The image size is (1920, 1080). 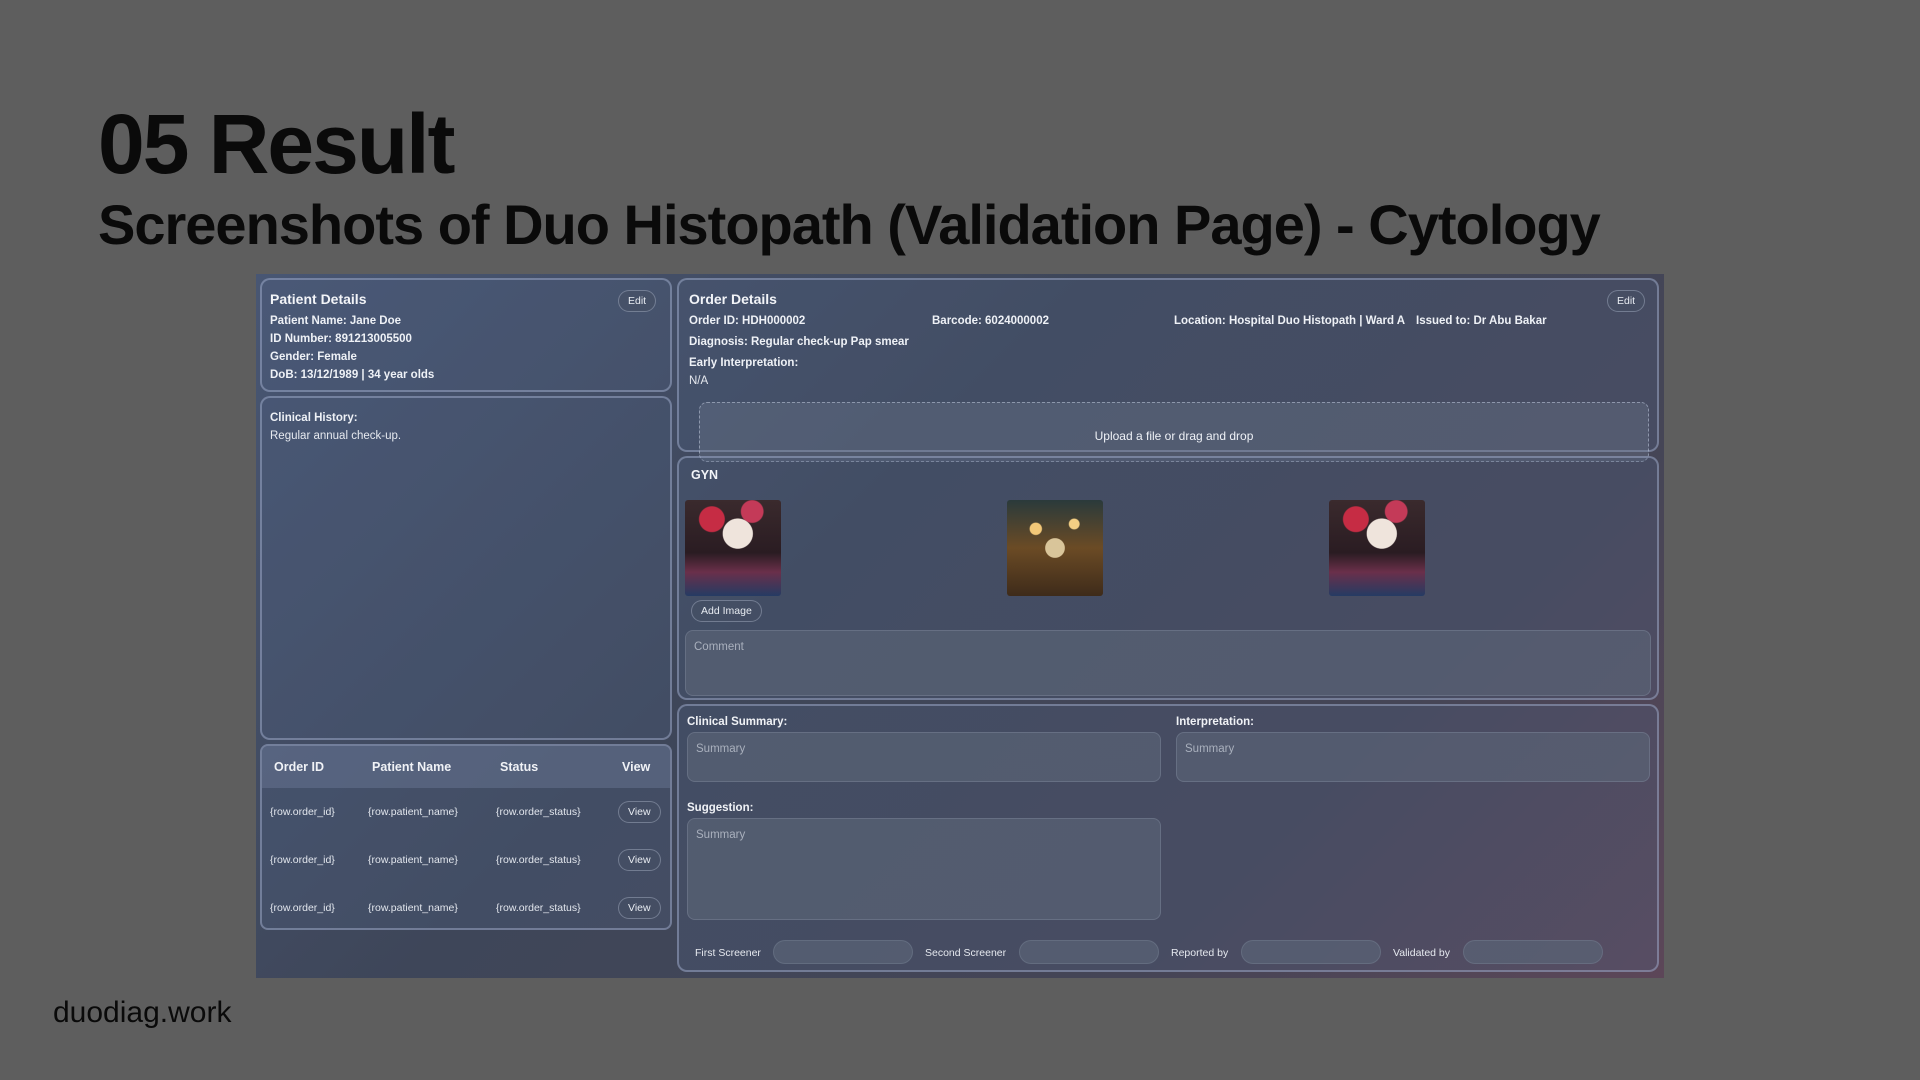 I want to click on first-screener-label: First Screener, so click(x=728, y=953).